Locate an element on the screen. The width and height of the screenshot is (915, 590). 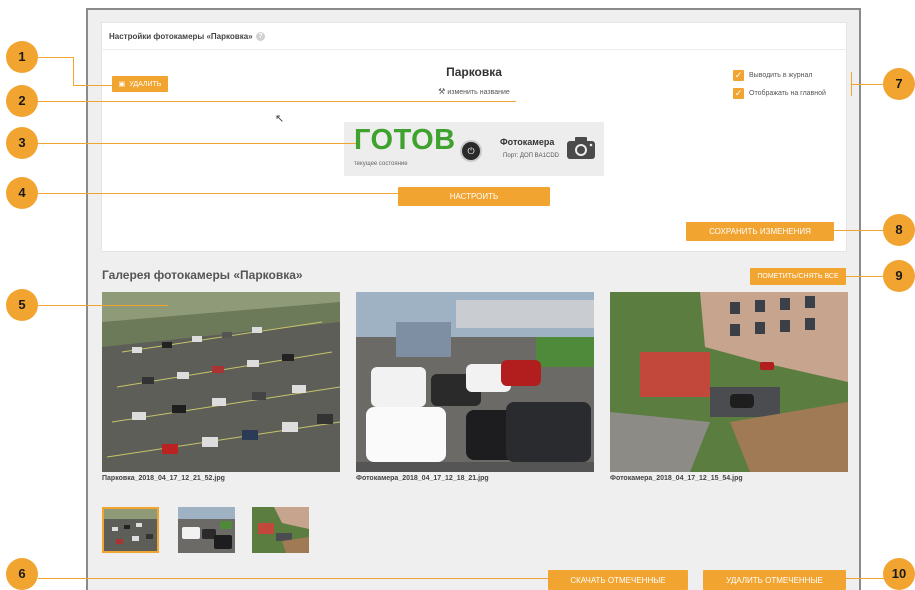
callout-line-1-vertical is located at coordinates (73, 71).